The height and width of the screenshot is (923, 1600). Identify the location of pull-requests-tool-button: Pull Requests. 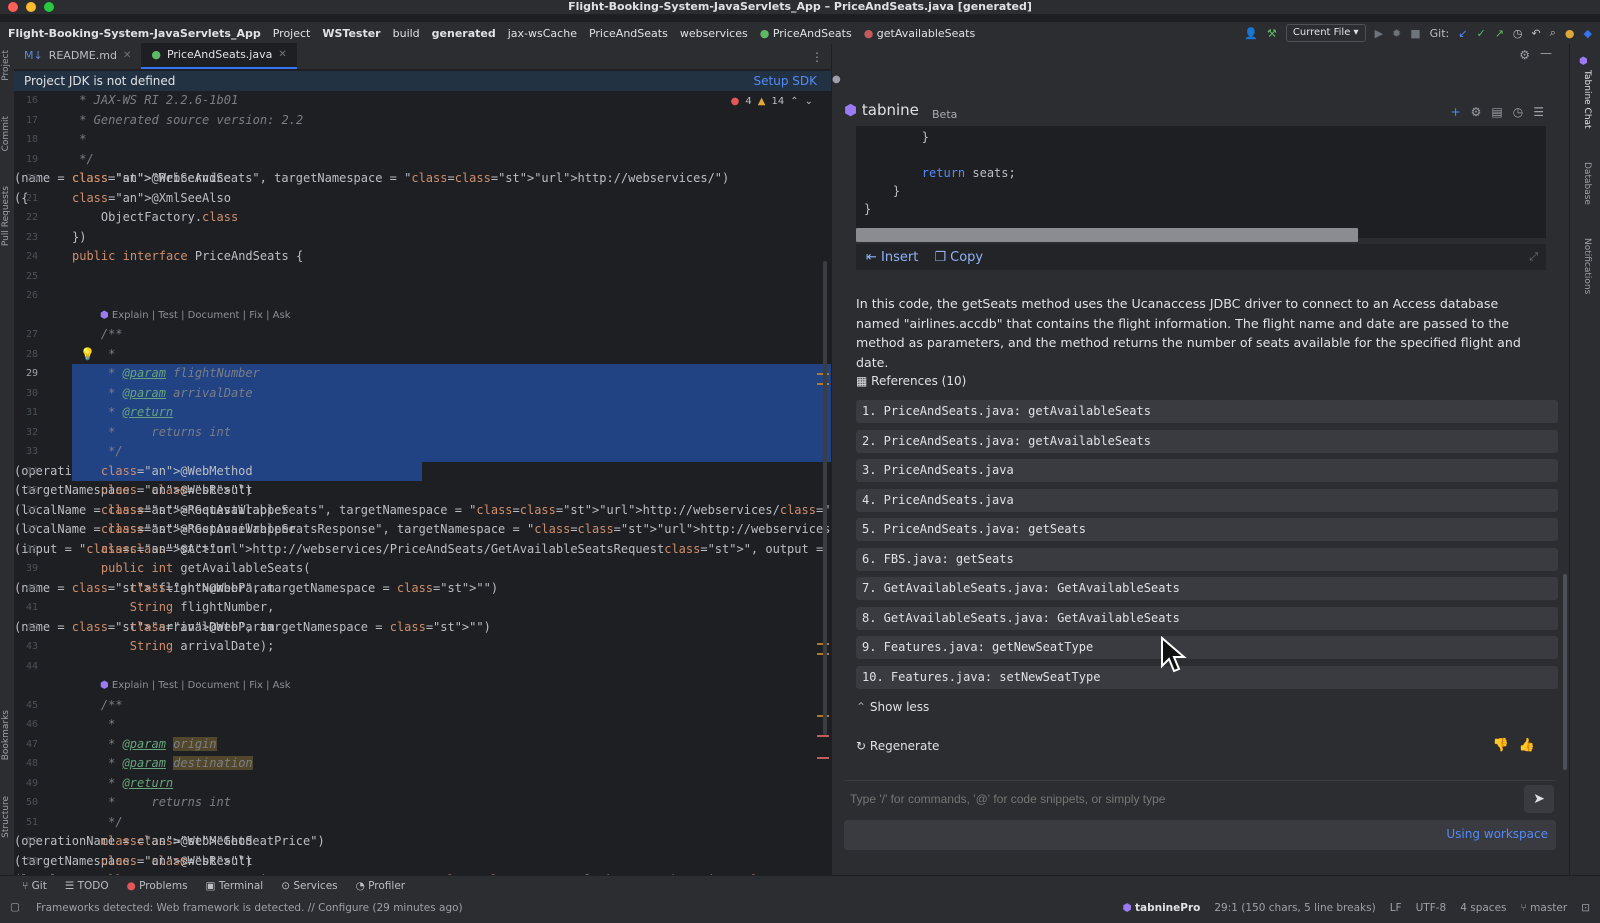
(6, 216).